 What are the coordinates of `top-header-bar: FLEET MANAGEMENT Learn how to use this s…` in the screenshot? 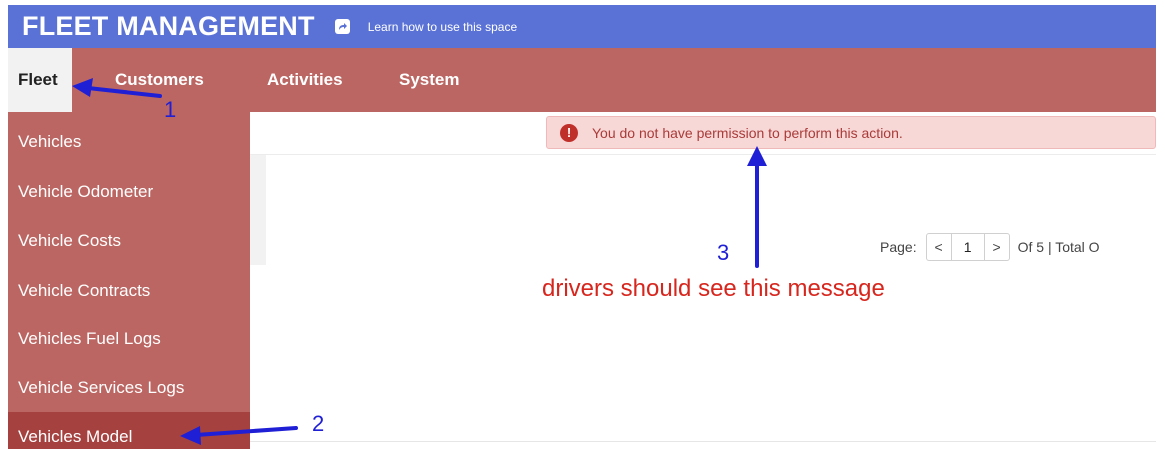 It's located at (582, 26).